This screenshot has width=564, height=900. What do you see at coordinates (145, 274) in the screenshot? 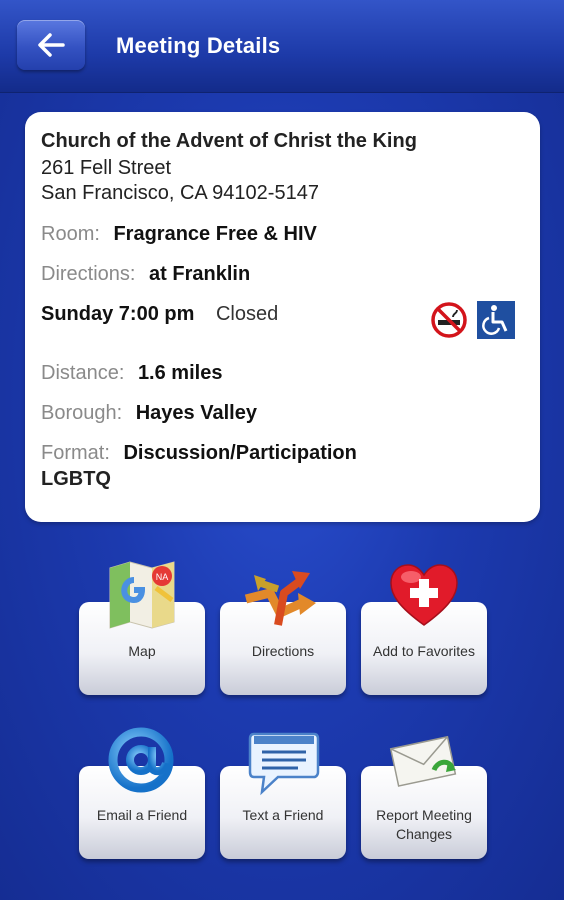
I see `directions-row: Directions: at Franklin` at bounding box center [145, 274].